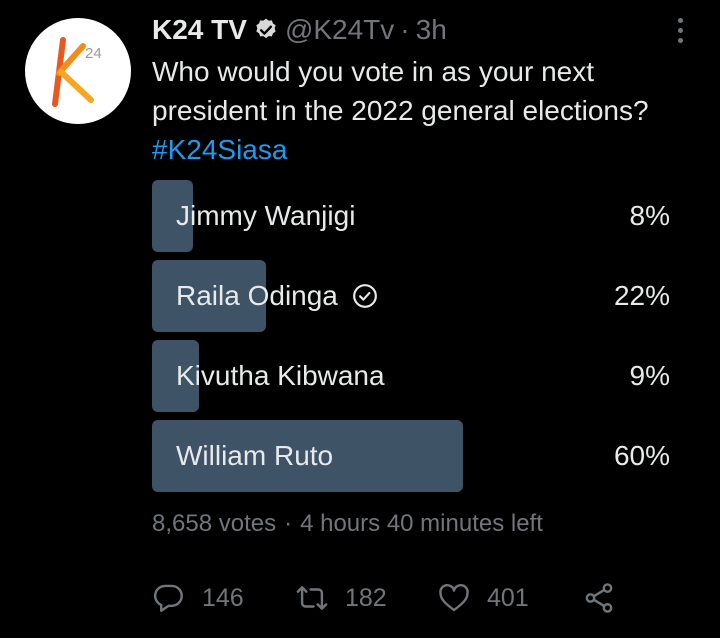 The height and width of the screenshot is (638, 720). What do you see at coordinates (411, 296) in the screenshot?
I see `poll-option: Raila Odinga 22%` at bounding box center [411, 296].